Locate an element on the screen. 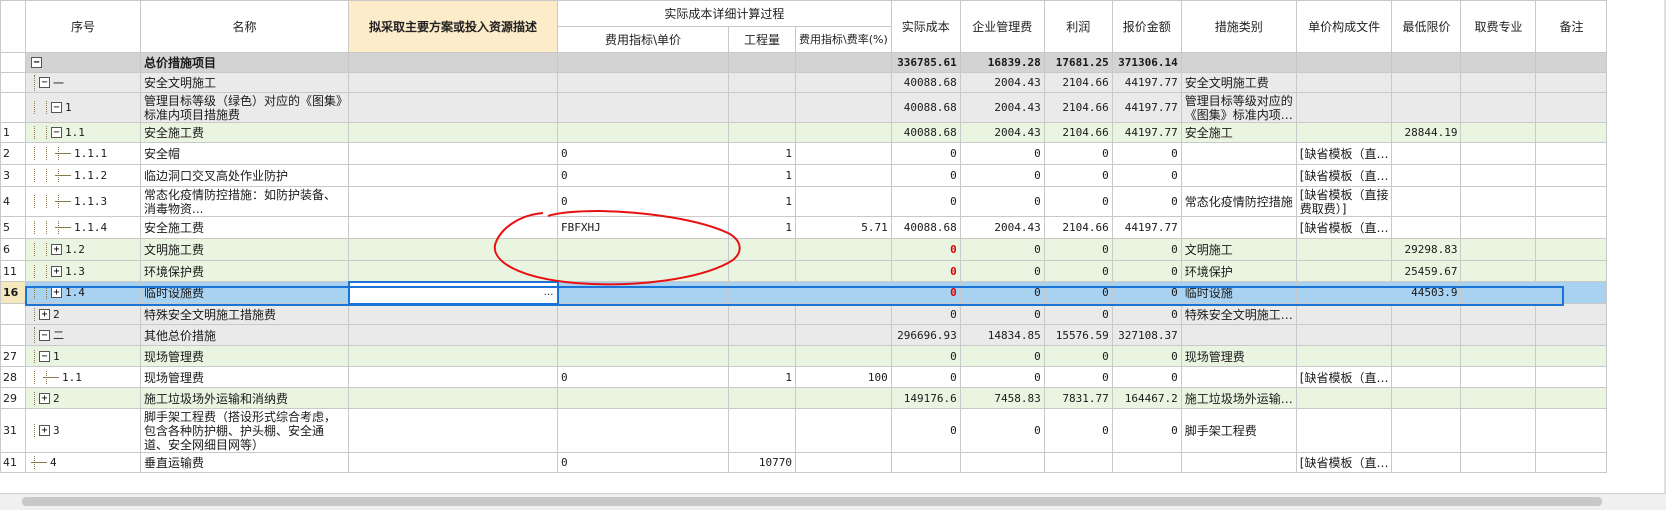 The width and height of the screenshot is (1666, 510). row-number: 16 is located at coordinates (13, 292).